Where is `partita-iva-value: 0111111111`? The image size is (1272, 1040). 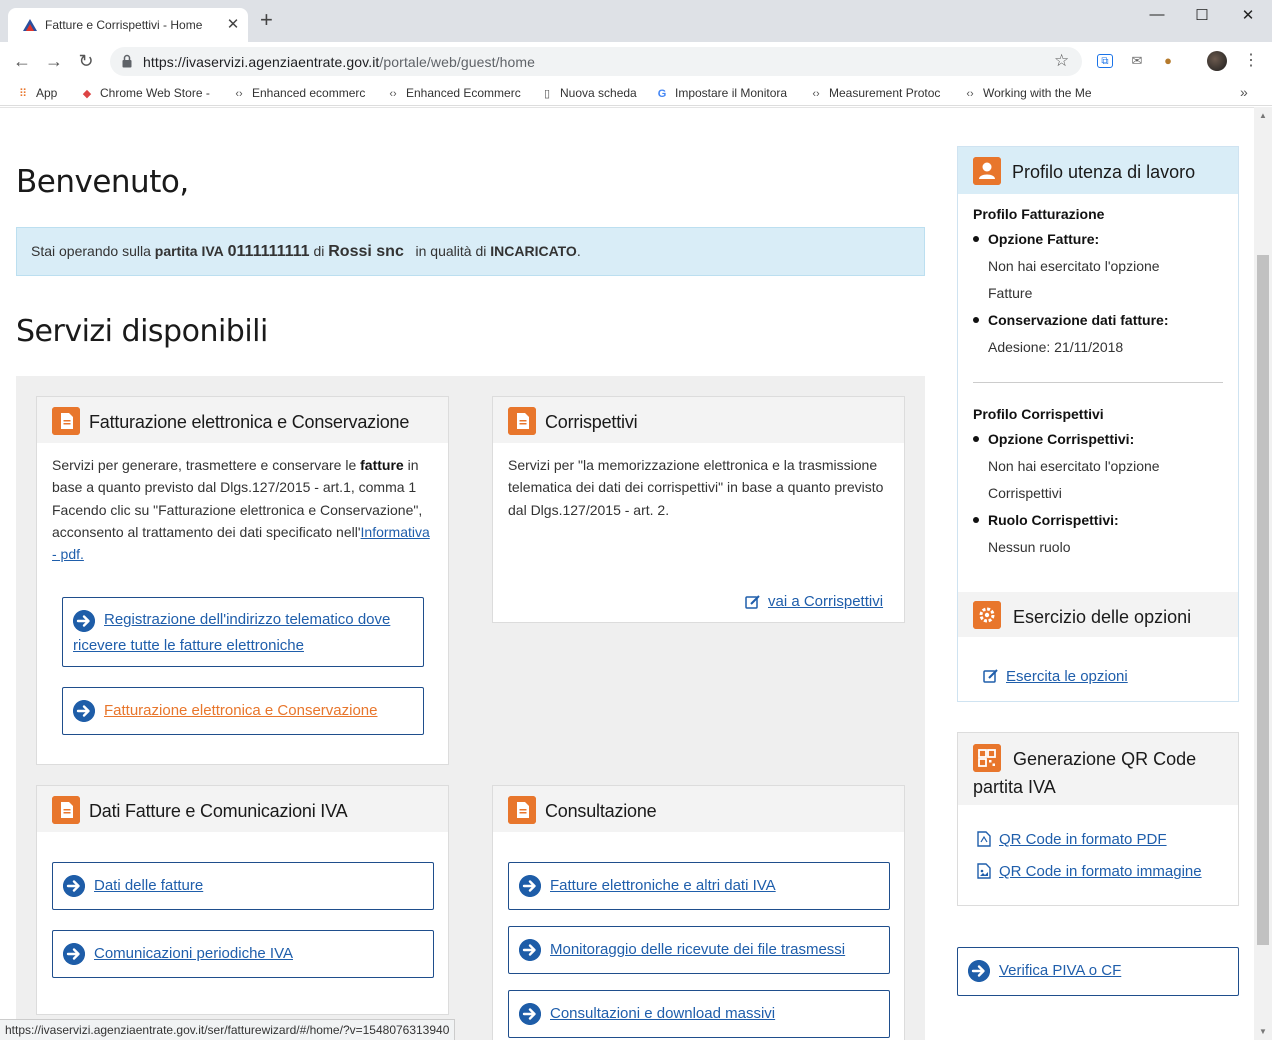 partita-iva-value: 0111111111 is located at coordinates (268, 251).